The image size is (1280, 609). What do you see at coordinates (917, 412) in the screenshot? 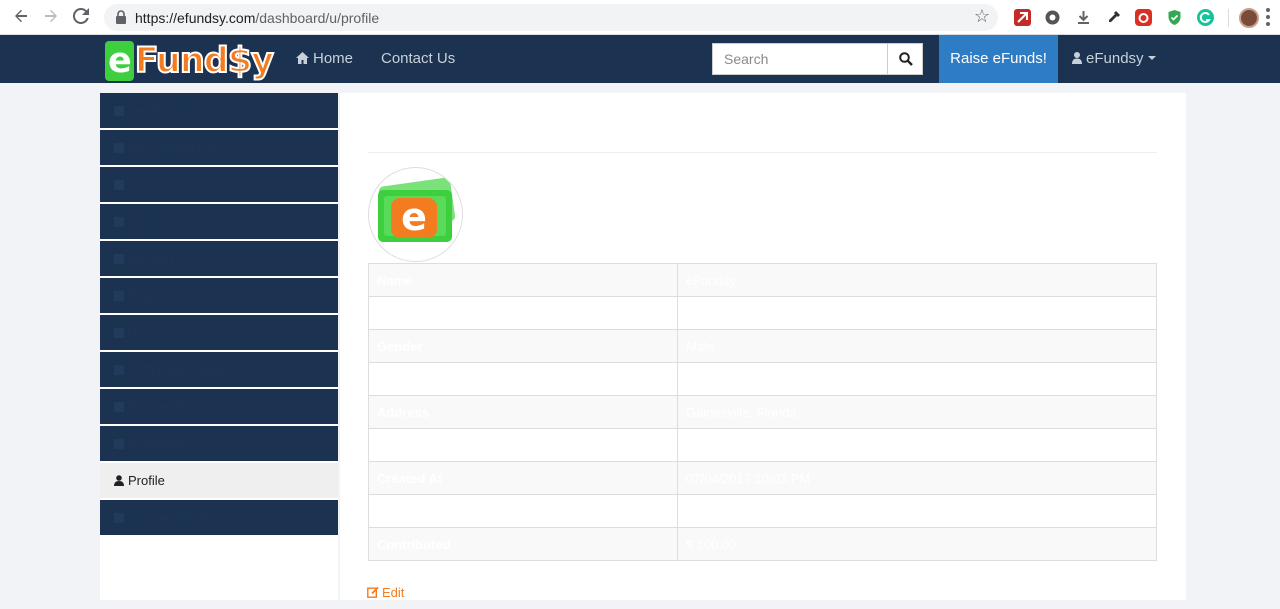
I see `row-value: Gainesville, Florida` at bounding box center [917, 412].